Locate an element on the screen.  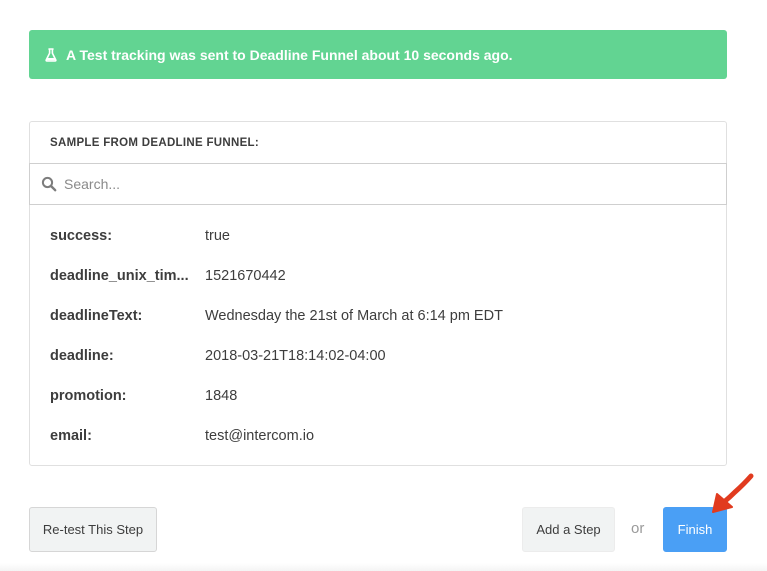
or-separator: or is located at coordinates (638, 528).